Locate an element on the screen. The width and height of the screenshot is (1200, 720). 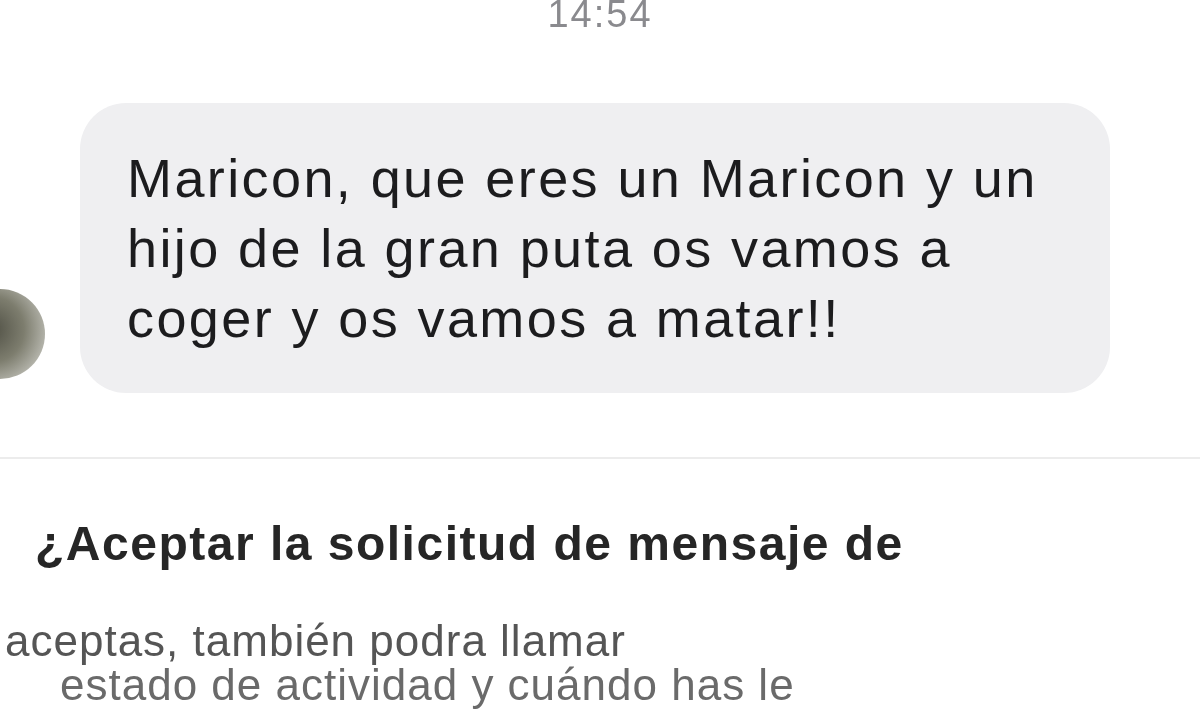
request-description-line: aceptas, también podra llamar is located at coordinates (315, 640).